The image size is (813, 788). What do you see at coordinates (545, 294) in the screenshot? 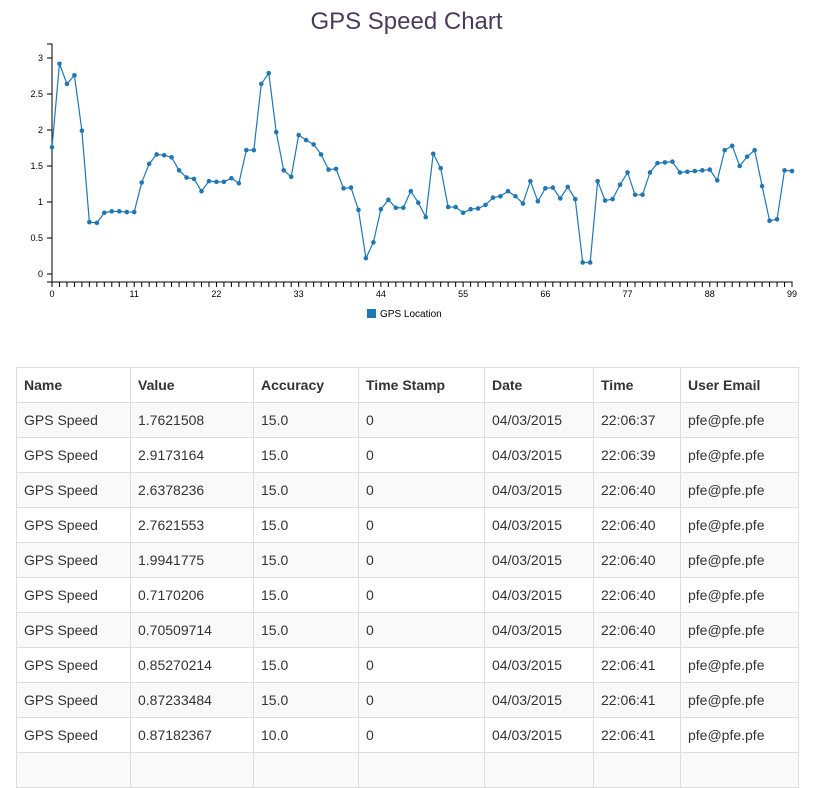
I see `x-tick-label: 66` at bounding box center [545, 294].